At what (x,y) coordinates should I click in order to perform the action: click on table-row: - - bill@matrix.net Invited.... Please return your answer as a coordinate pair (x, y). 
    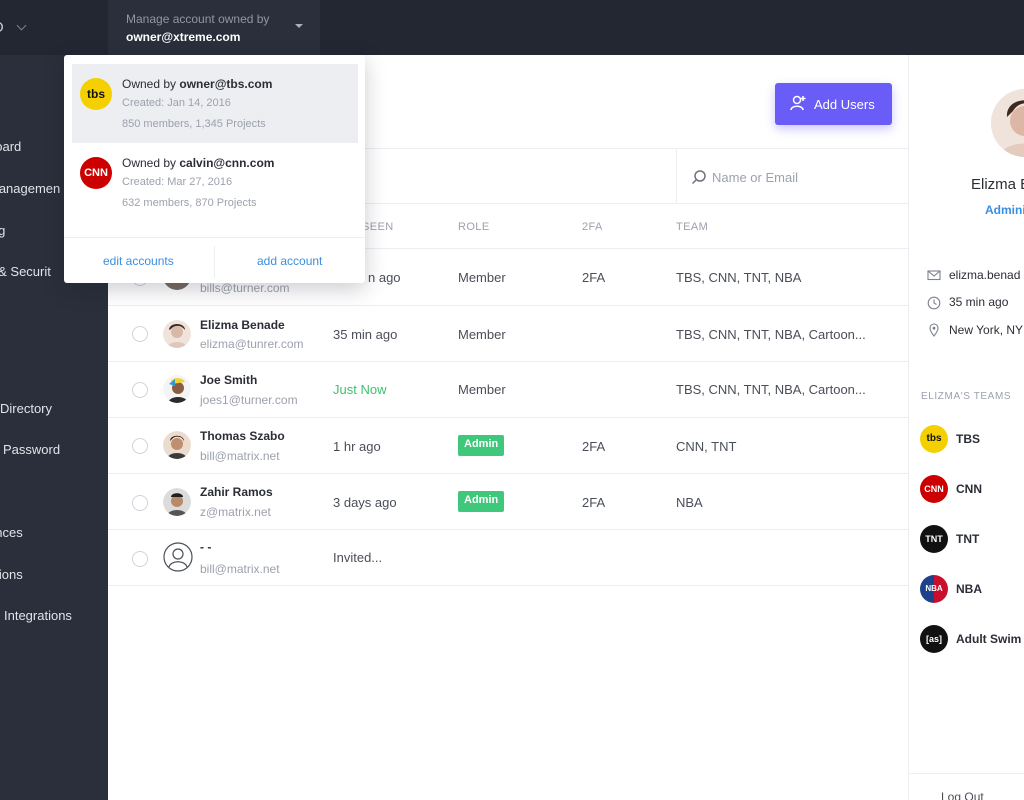
    Looking at the image, I should click on (508, 558).